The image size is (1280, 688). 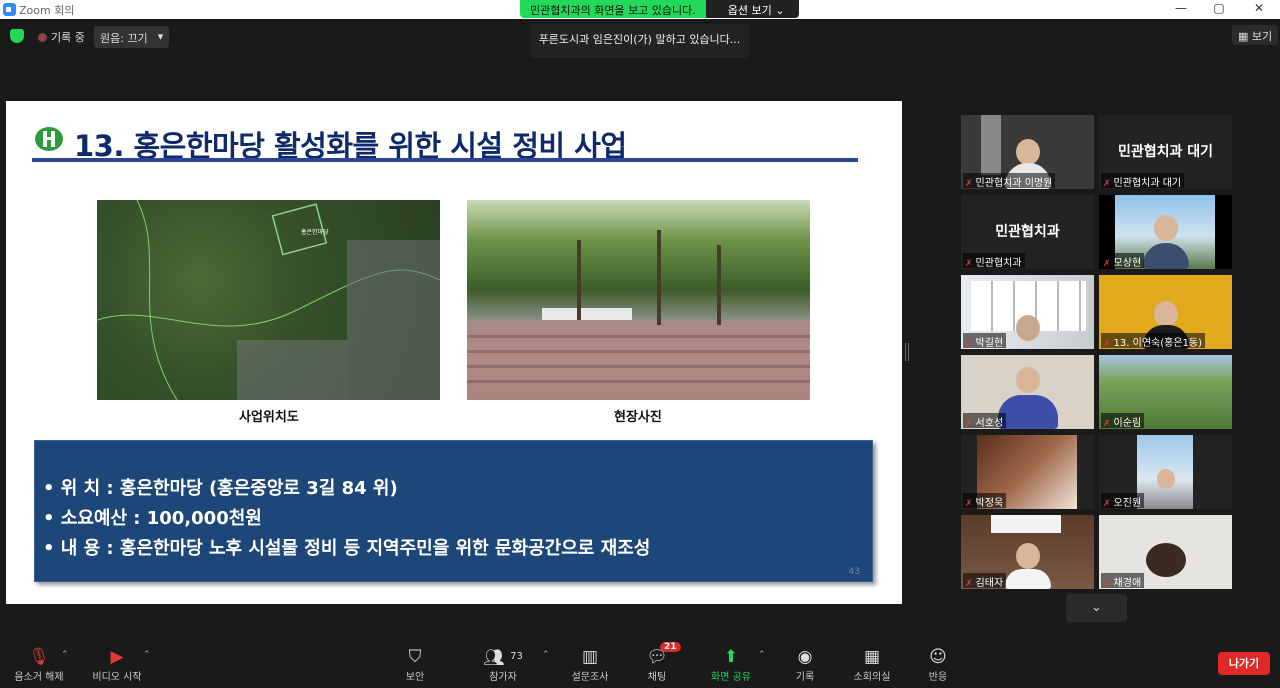 What do you see at coordinates (39, 677) in the screenshot?
I see `unmute-label: 음소거 해제` at bounding box center [39, 677].